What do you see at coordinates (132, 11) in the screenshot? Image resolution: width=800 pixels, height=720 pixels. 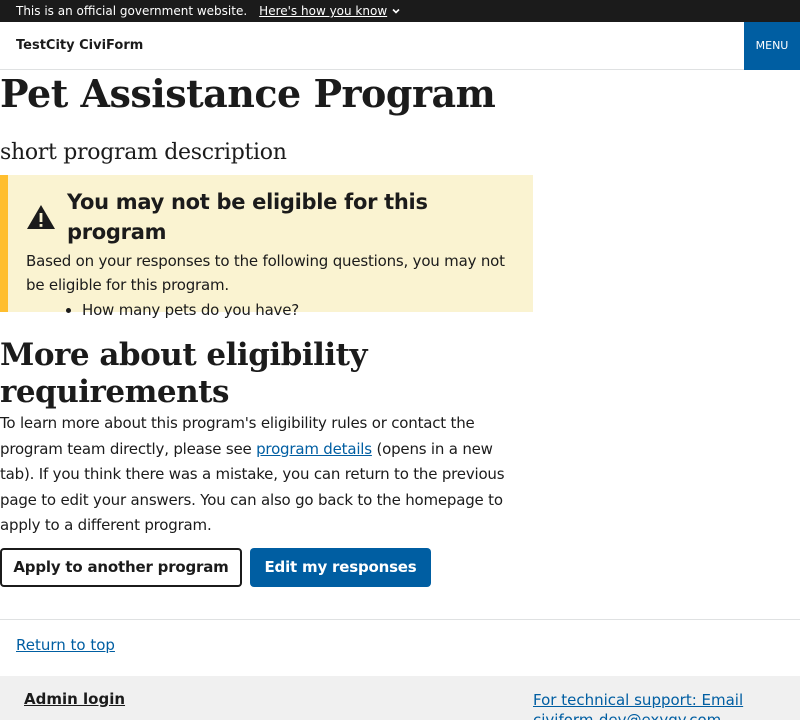 I see `gov-banner-text: This is an official government website.` at bounding box center [132, 11].